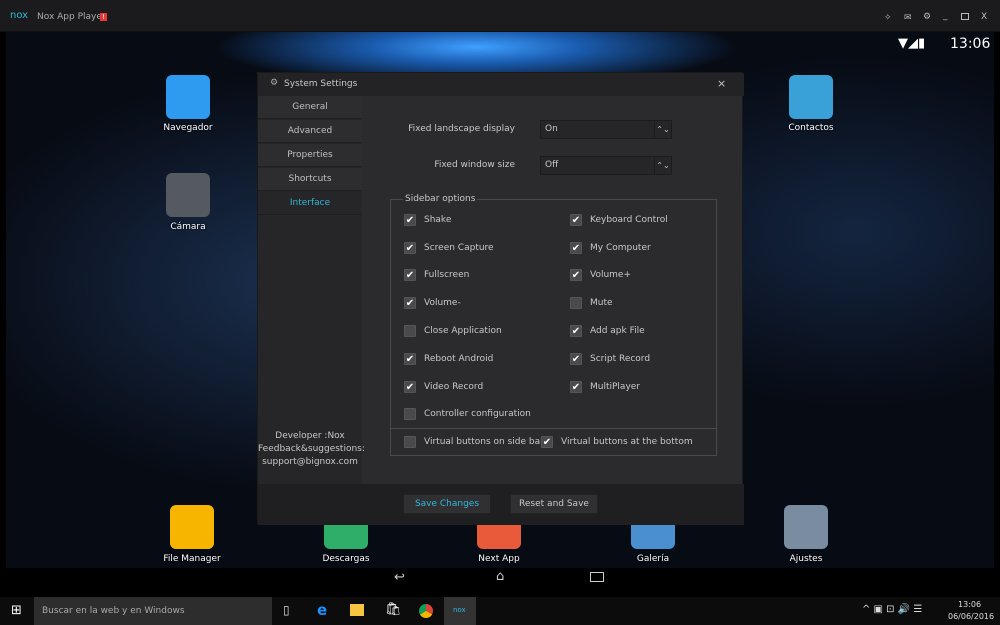 This screenshot has height=625, width=1000. I want to click on checkbox-label: My Computer, so click(620, 248).